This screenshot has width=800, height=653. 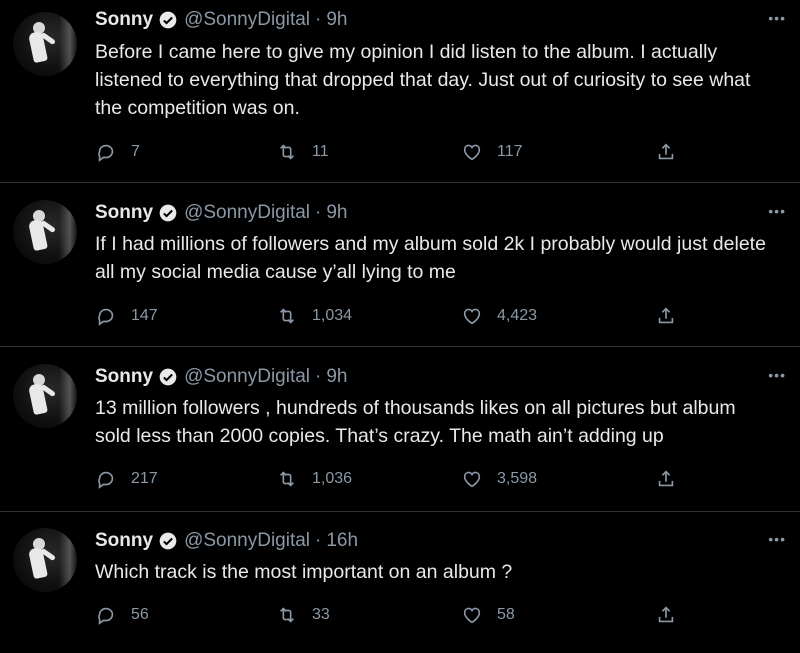 I want to click on retweet-count: 33, so click(x=321, y=614).